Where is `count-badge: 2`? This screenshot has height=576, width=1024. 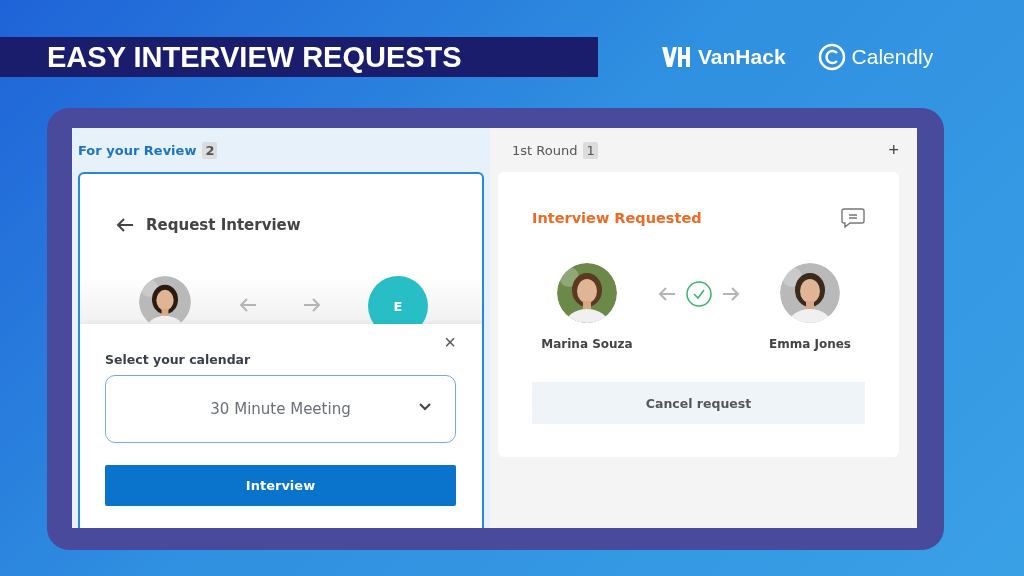 count-badge: 2 is located at coordinates (210, 150).